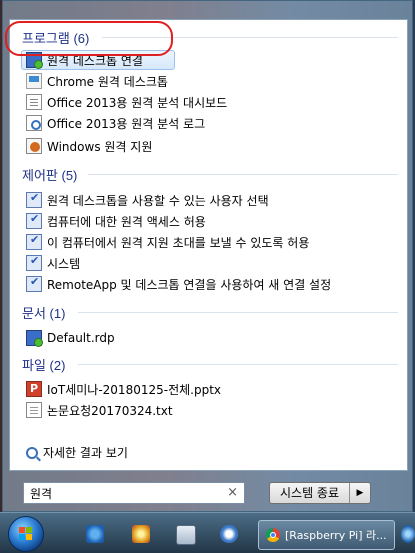 The image size is (415, 553). I want to click on remote-desktop-taskbar-icon, so click(229, 534).